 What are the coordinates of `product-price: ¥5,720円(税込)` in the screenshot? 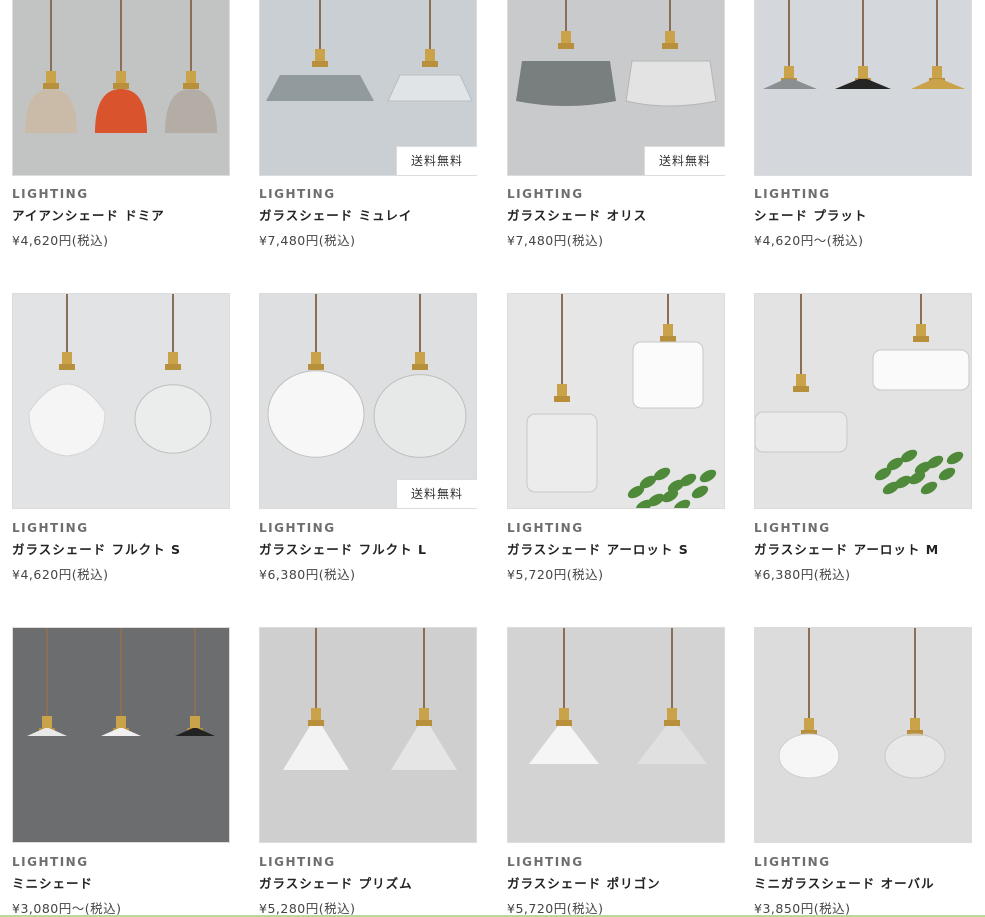 It's located at (555, 574).